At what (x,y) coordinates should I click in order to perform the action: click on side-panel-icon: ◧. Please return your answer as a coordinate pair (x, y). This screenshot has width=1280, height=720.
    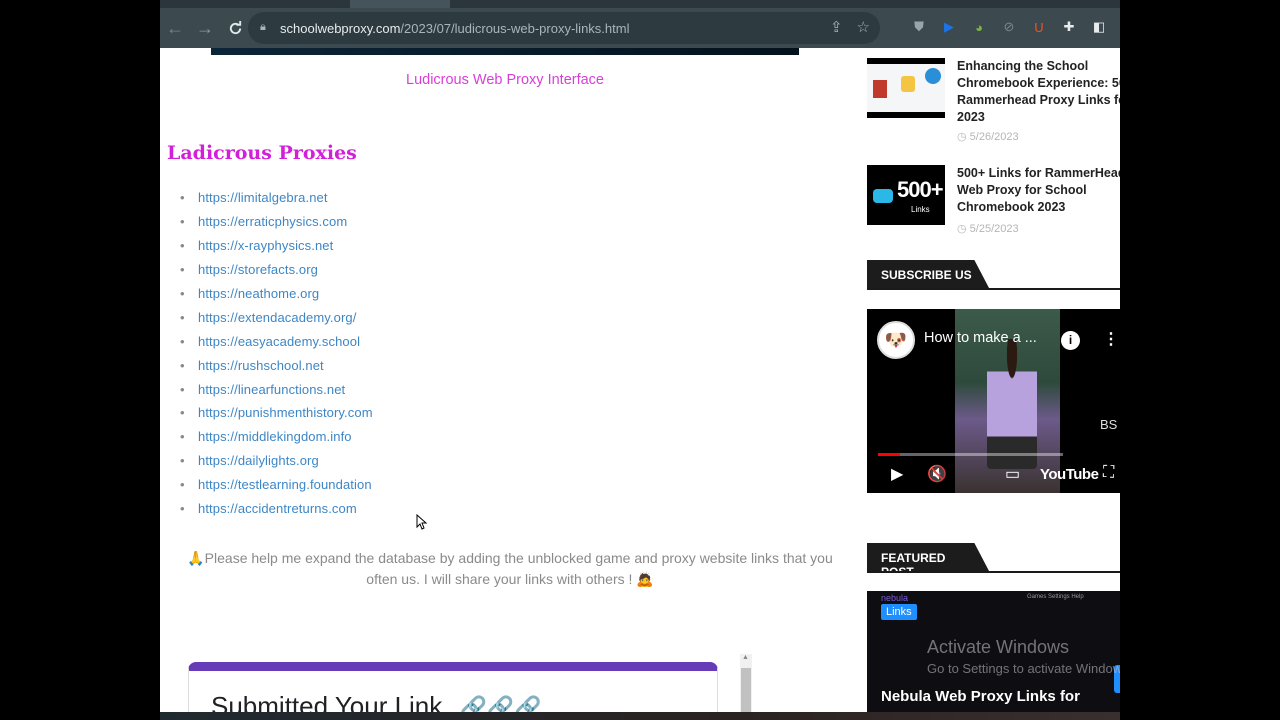
    Looking at the image, I should click on (1099, 27).